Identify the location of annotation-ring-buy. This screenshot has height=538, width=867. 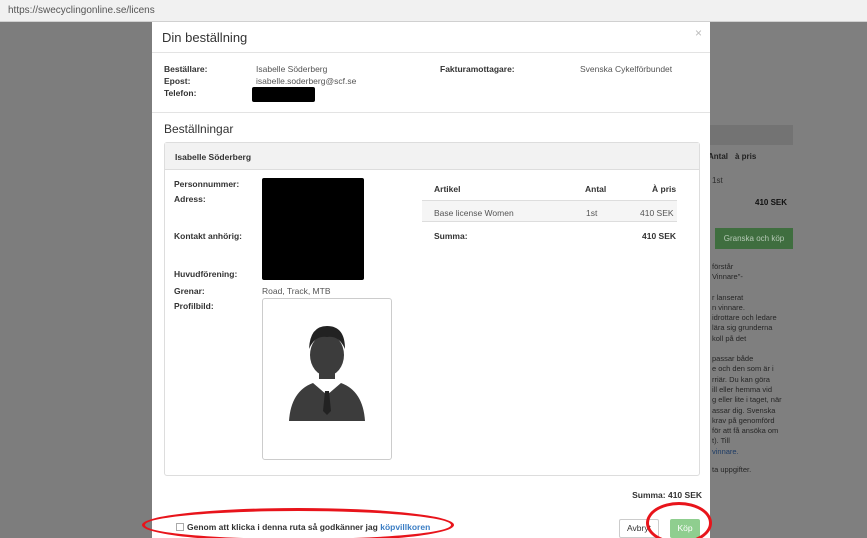
(679, 520).